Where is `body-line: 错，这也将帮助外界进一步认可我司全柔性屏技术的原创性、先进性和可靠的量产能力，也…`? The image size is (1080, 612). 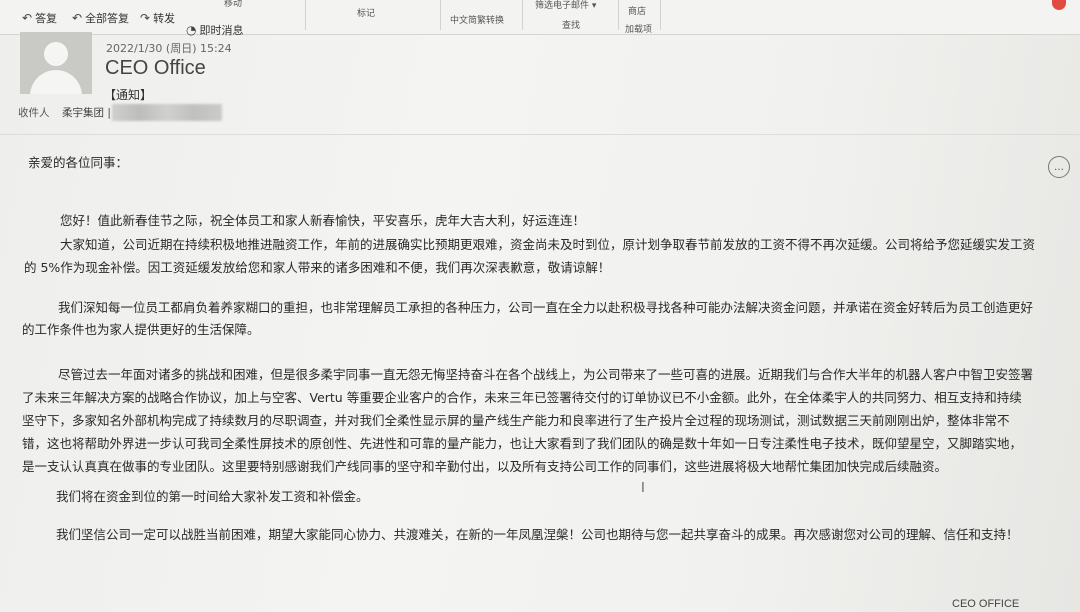
body-line: 错，这也将帮助外界进一步认可我司全柔性屏技术的原创性、先进性和可靠的量产能力，也… is located at coordinates (522, 443).